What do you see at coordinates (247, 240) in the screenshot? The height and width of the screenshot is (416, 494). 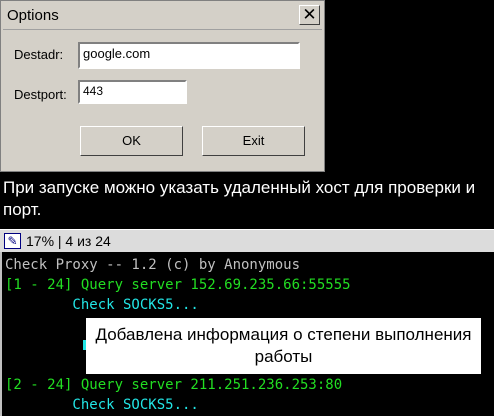 I see `console-titlebar: ✎ 17% | 4 из 24` at bounding box center [247, 240].